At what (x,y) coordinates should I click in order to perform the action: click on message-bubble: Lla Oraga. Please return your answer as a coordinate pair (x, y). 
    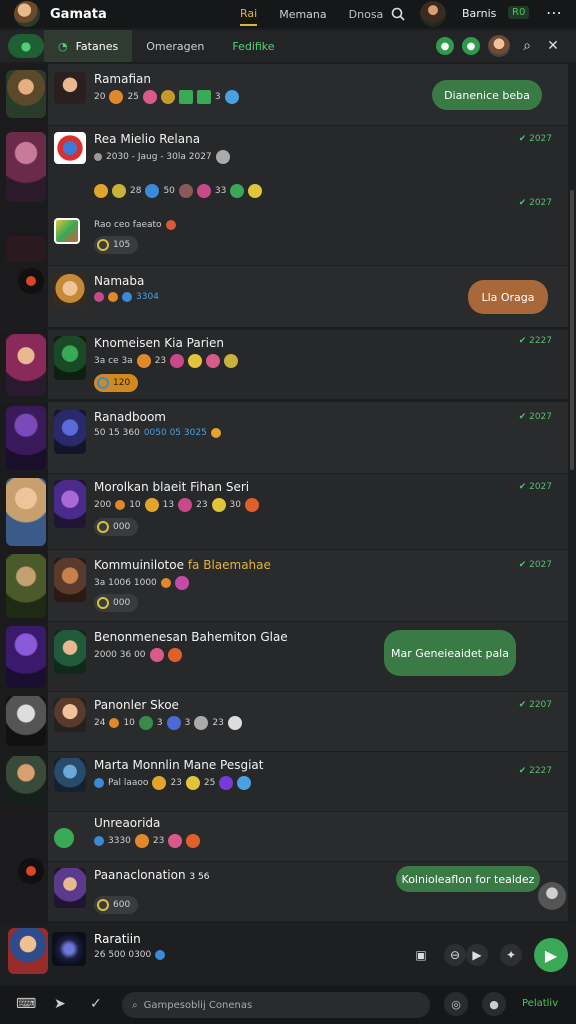
    Looking at the image, I should click on (508, 297).